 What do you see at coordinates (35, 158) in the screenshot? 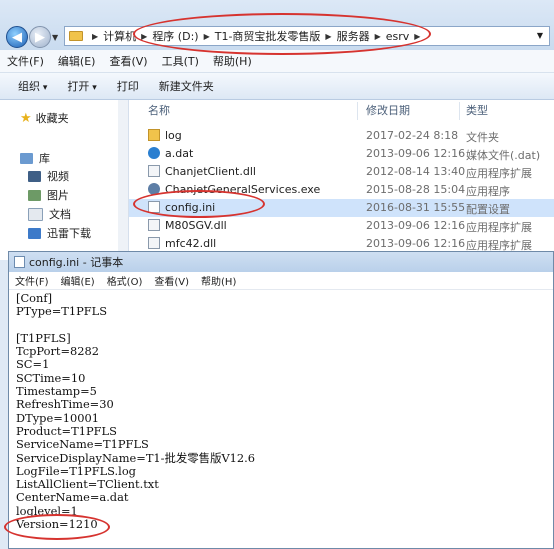
I see `nav-library: 库` at bounding box center [35, 158].